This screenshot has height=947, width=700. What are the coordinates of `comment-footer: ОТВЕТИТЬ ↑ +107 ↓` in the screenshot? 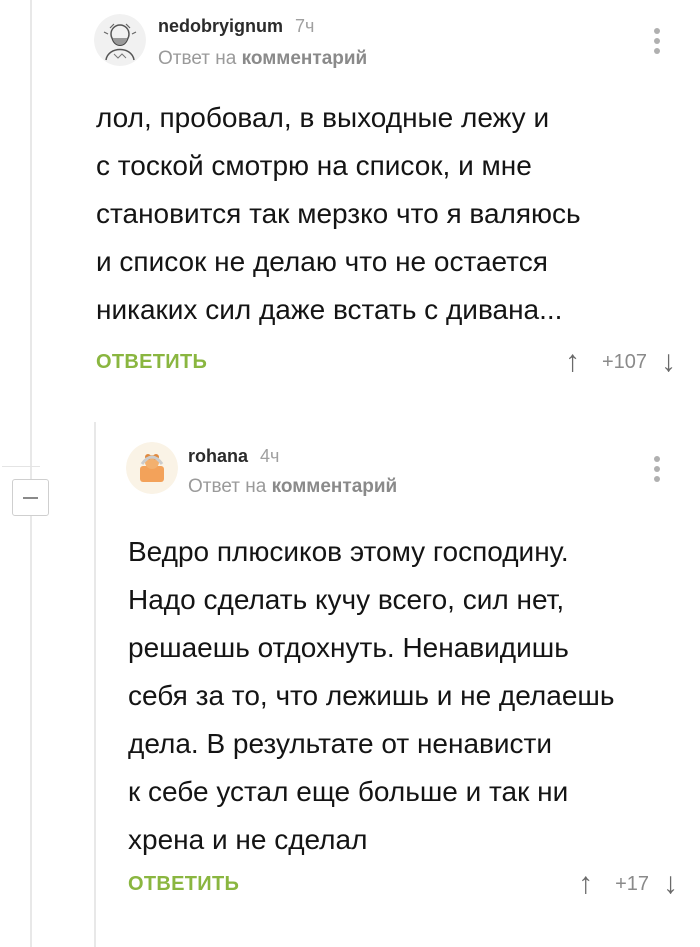 It's located at (386, 362).